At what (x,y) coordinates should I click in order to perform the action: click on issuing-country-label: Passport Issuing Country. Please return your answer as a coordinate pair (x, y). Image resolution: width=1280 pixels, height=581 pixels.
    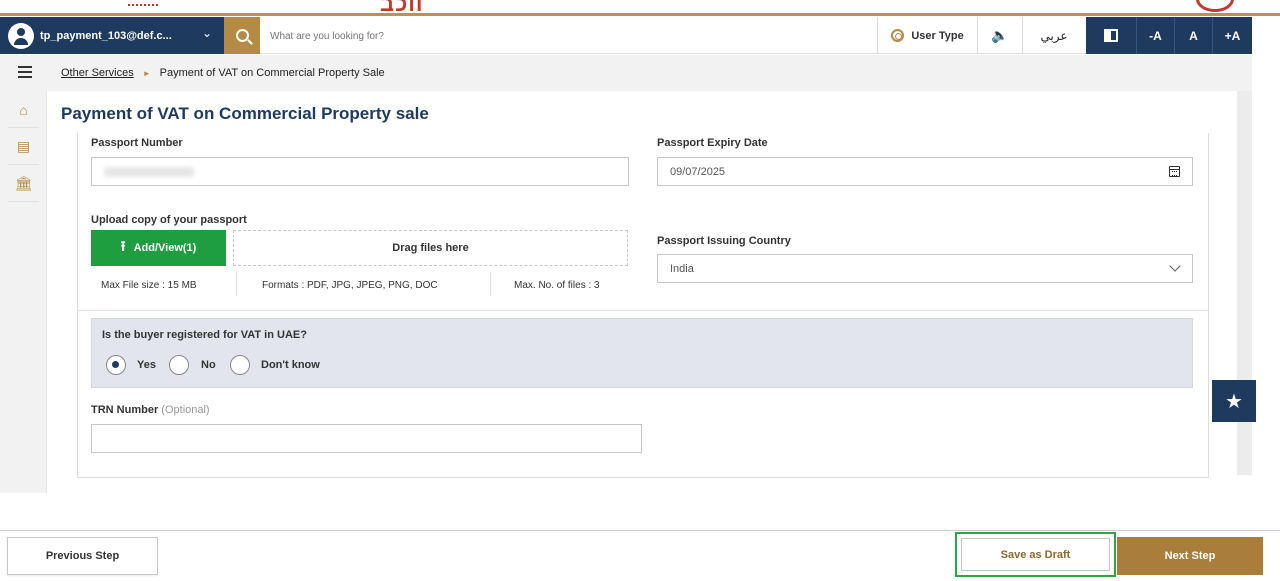
    Looking at the image, I should click on (724, 241).